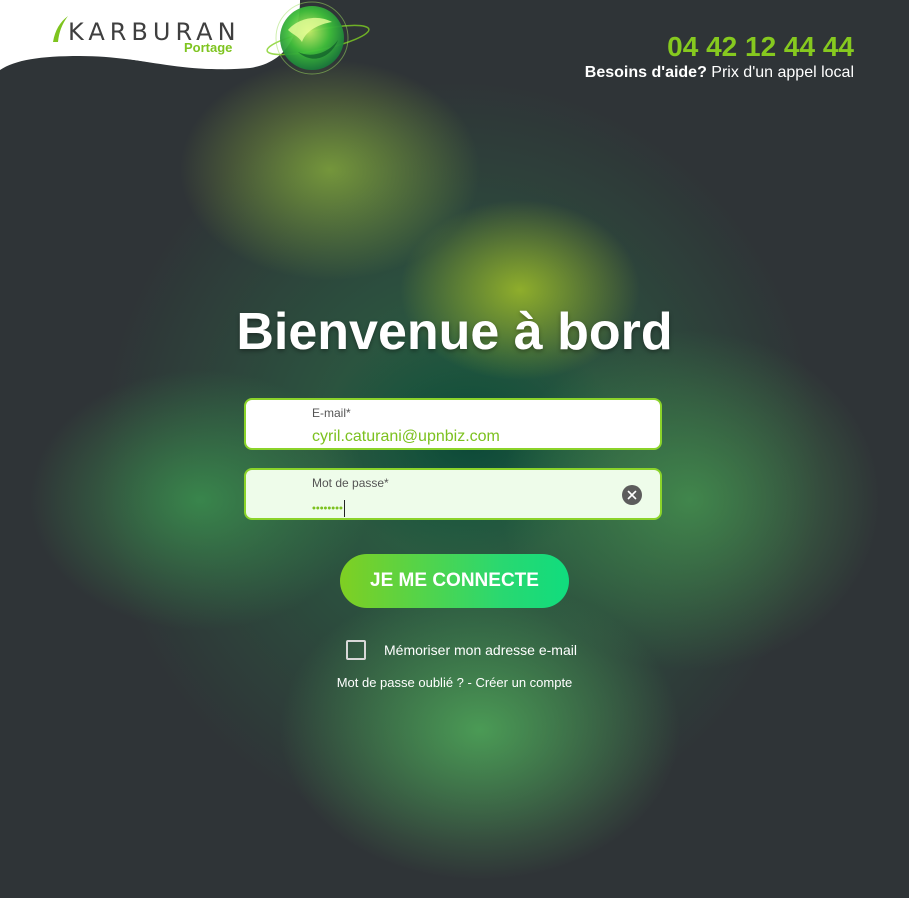 The height and width of the screenshot is (898, 909). I want to click on clear-password-button, so click(632, 495).